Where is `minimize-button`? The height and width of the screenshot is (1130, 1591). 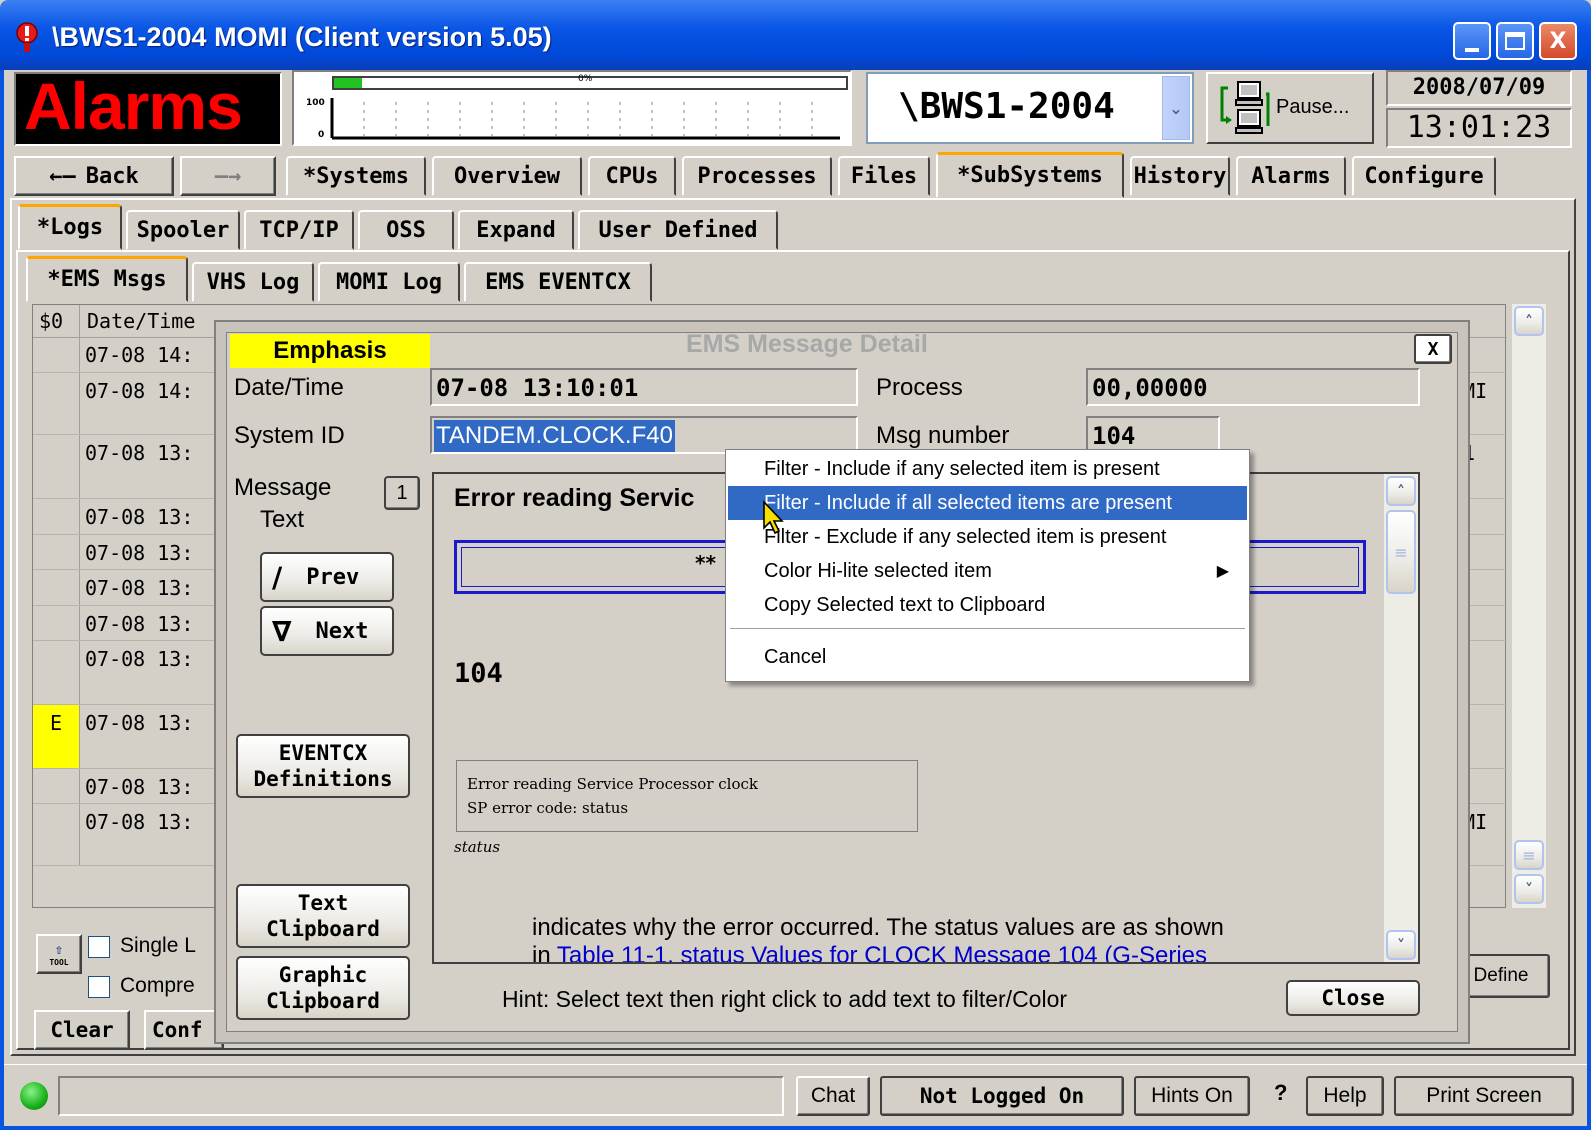 minimize-button is located at coordinates (1472, 41).